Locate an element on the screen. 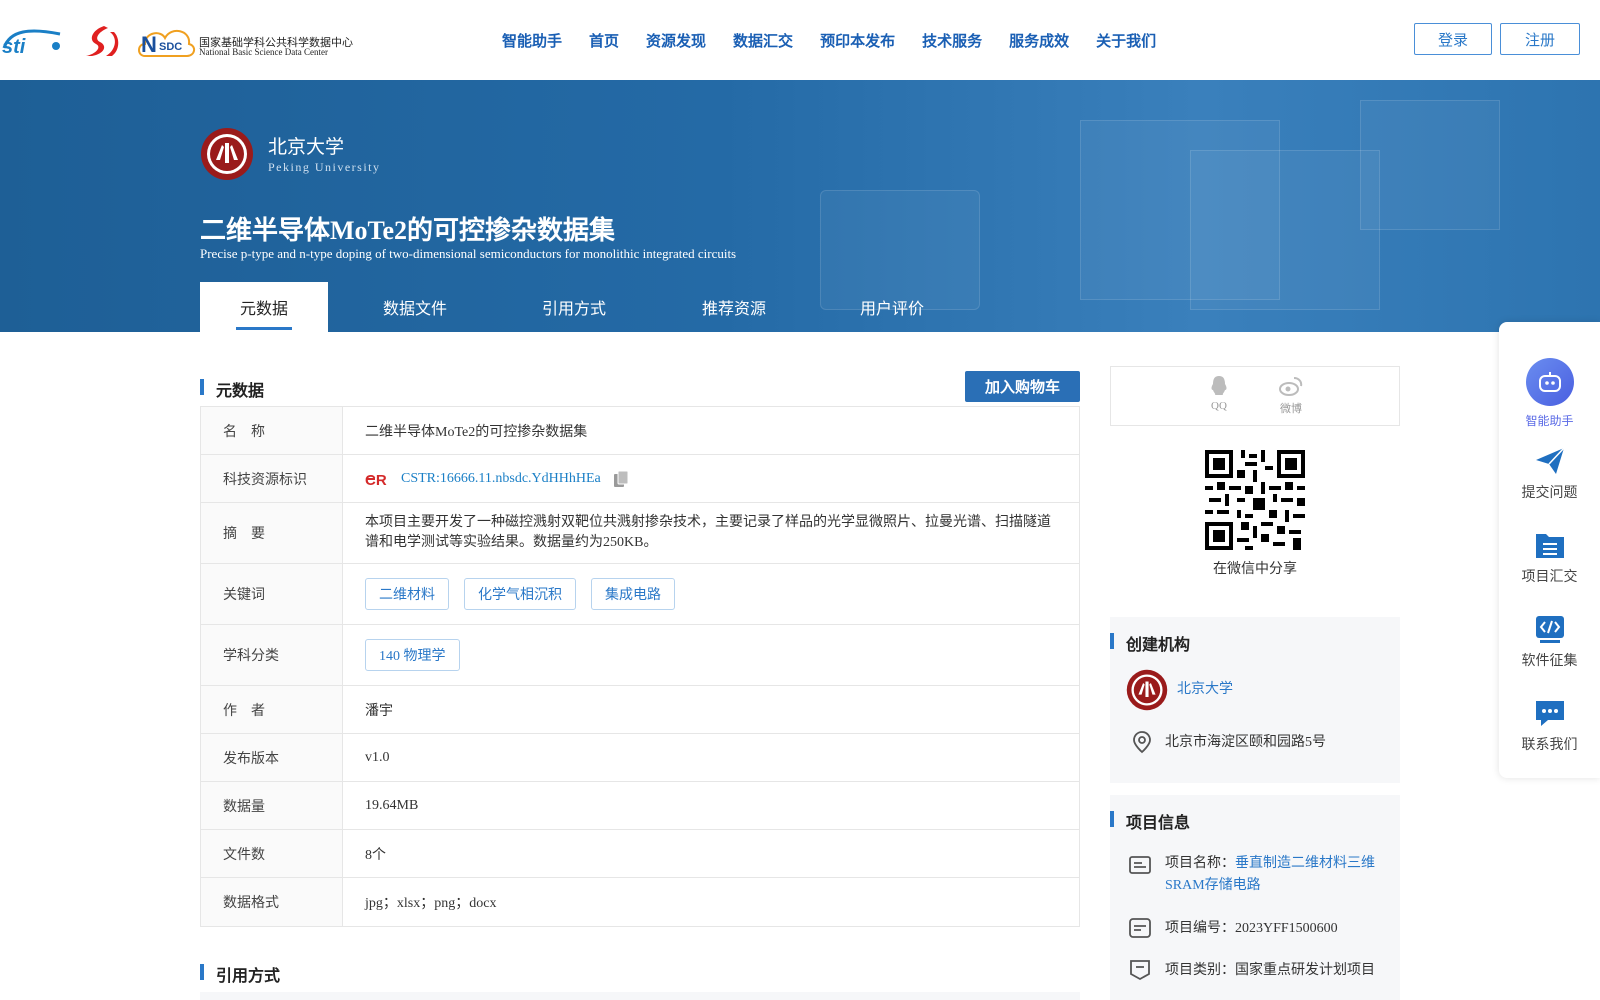 Image resolution: width=1600 pixels, height=1000 pixels. wechat-share-label: 在微信中分享 is located at coordinates (1255, 569).